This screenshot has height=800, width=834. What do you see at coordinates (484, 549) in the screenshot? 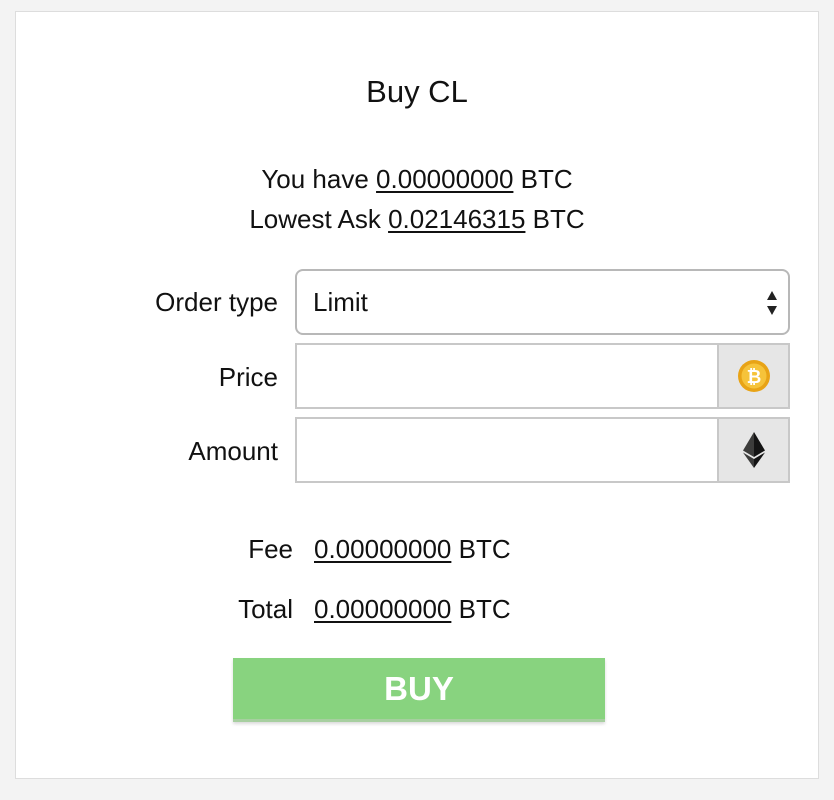
I see `fee-unit: BTC` at bounding box center [484, 549].